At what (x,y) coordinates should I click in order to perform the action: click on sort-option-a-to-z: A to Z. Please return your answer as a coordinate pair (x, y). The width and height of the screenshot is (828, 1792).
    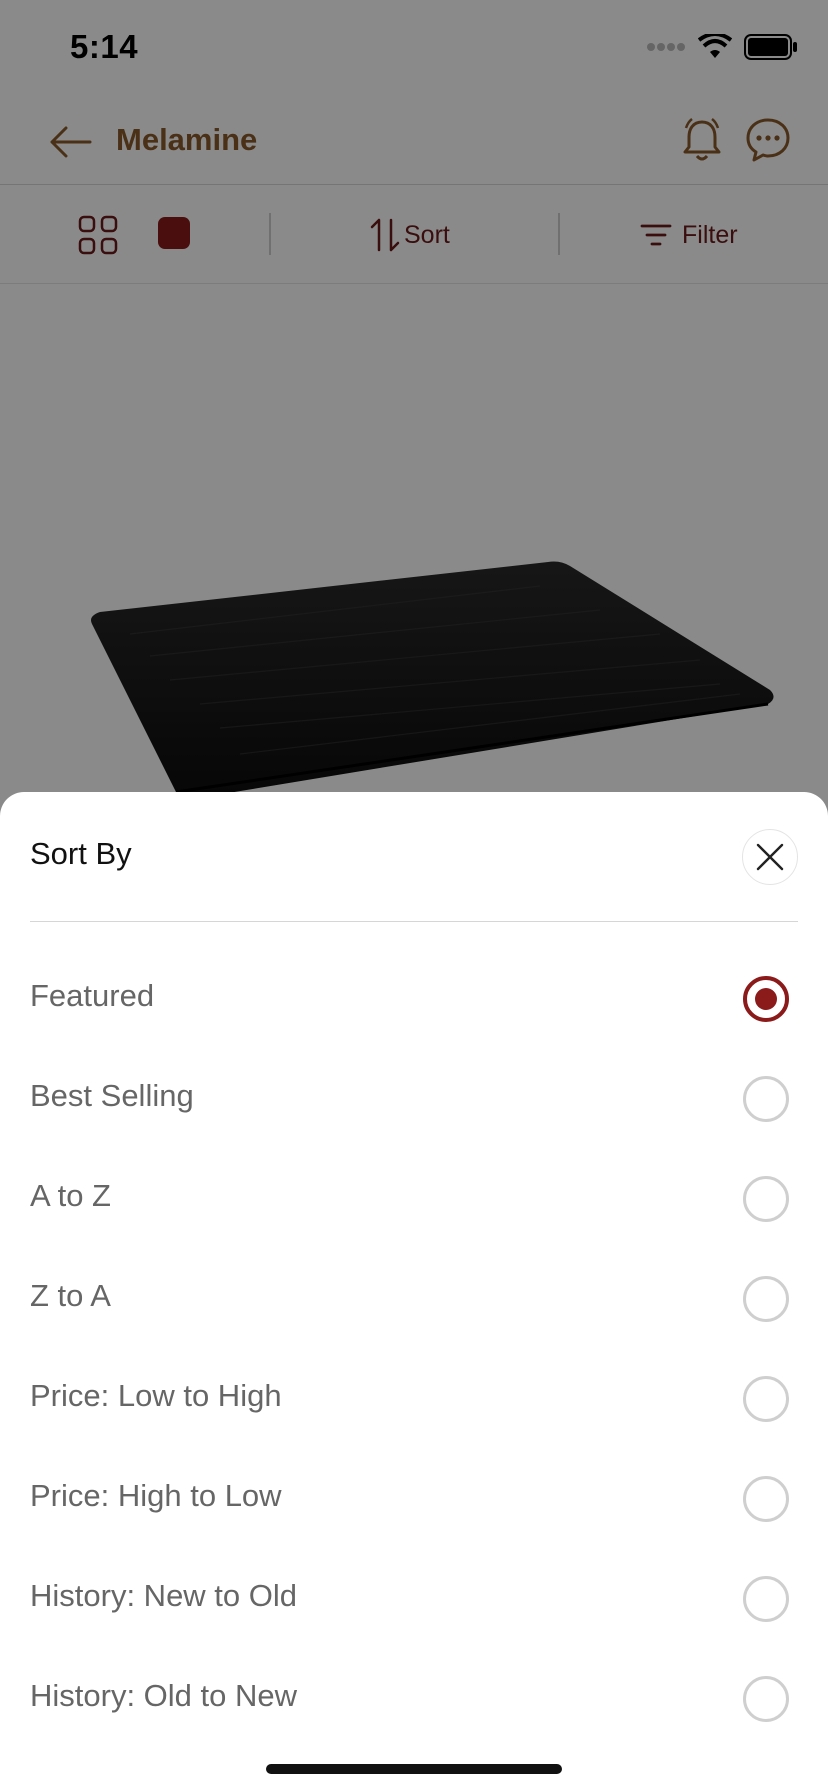
    Looking at the image, I should click on (414, 1202).